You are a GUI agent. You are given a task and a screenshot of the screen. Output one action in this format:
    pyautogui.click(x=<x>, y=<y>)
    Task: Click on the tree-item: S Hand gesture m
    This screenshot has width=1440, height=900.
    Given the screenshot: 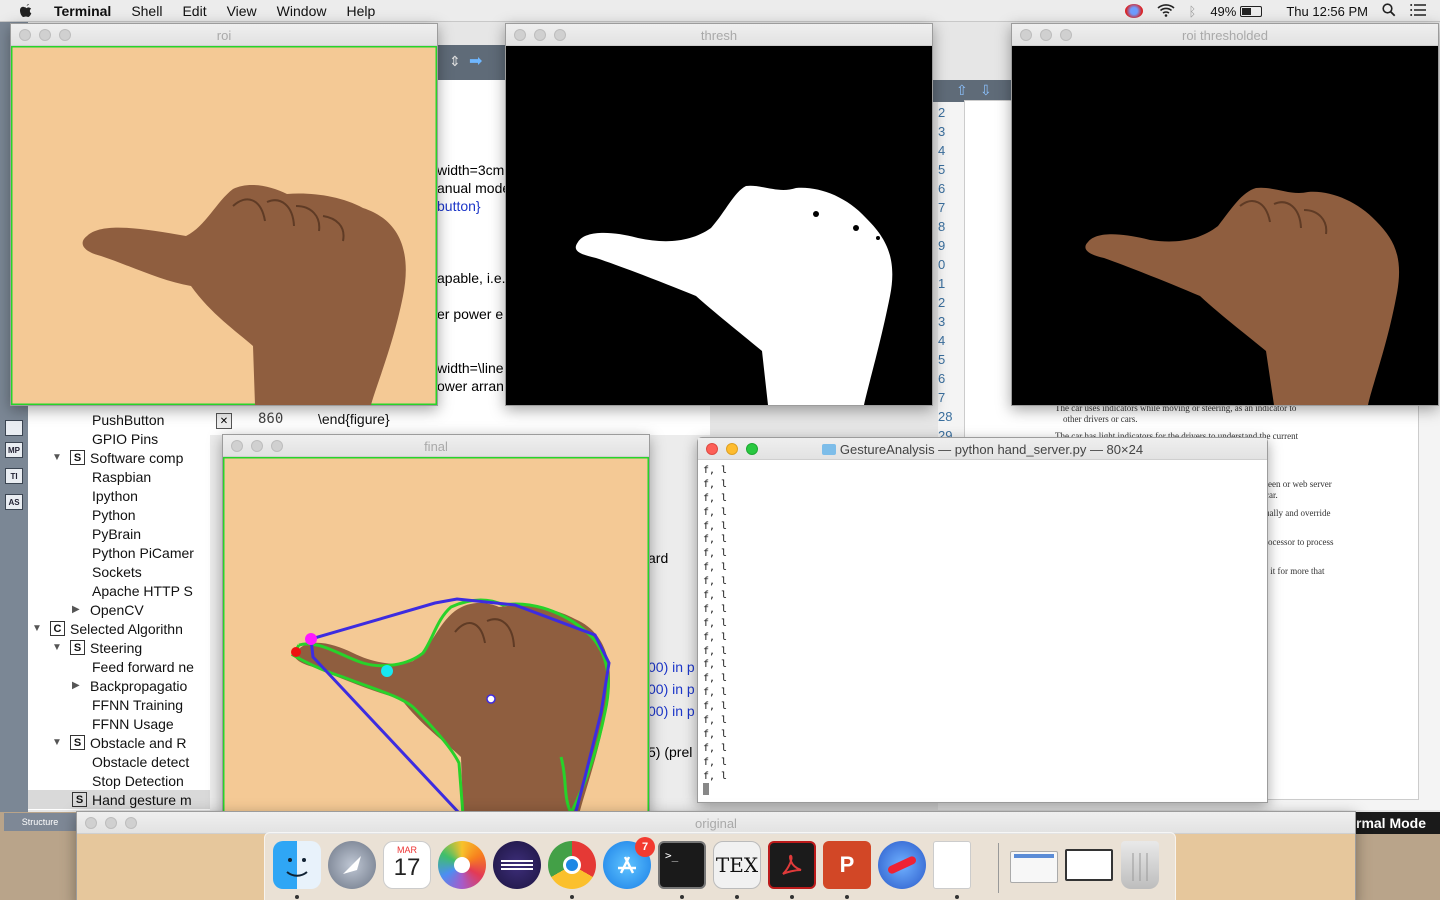 What is the action you would take?
    pyautogui.click(x=119, y=799)
    